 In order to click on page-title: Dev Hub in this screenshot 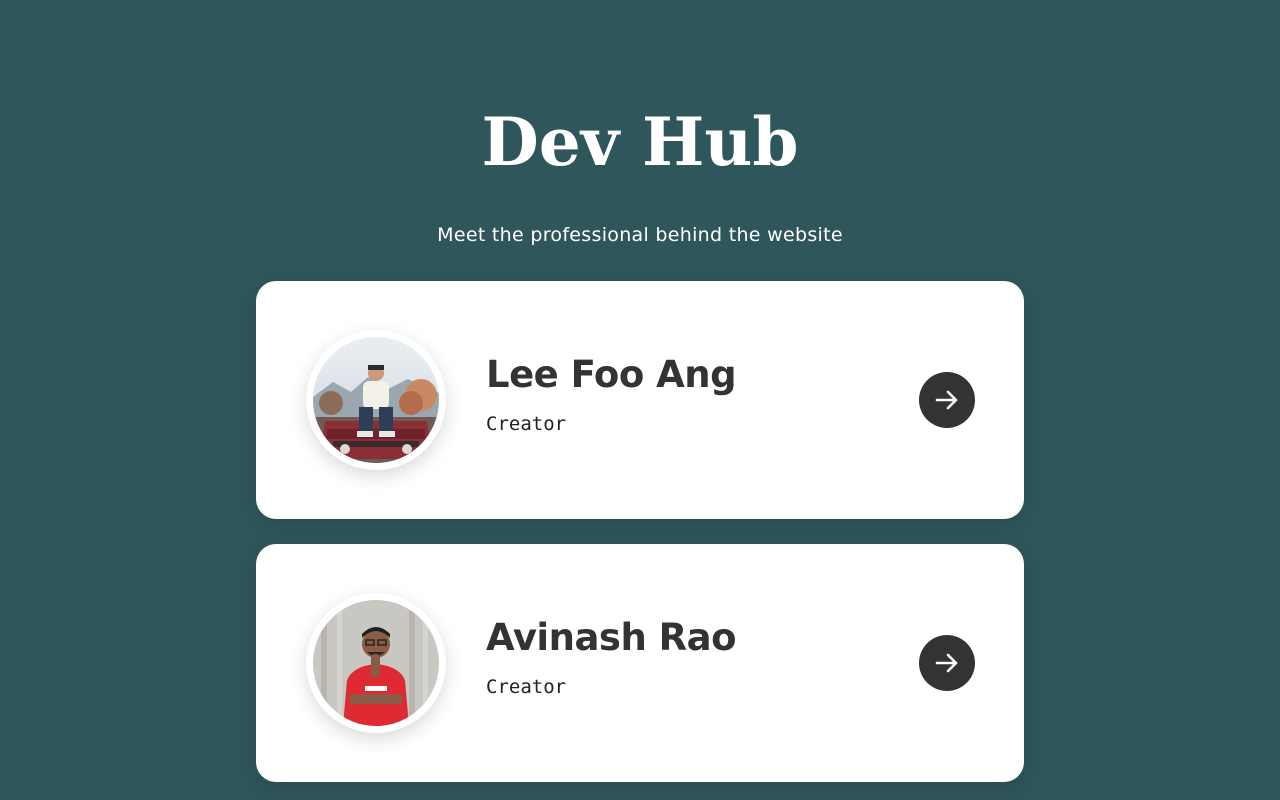, I will do `click(640, 142)`.